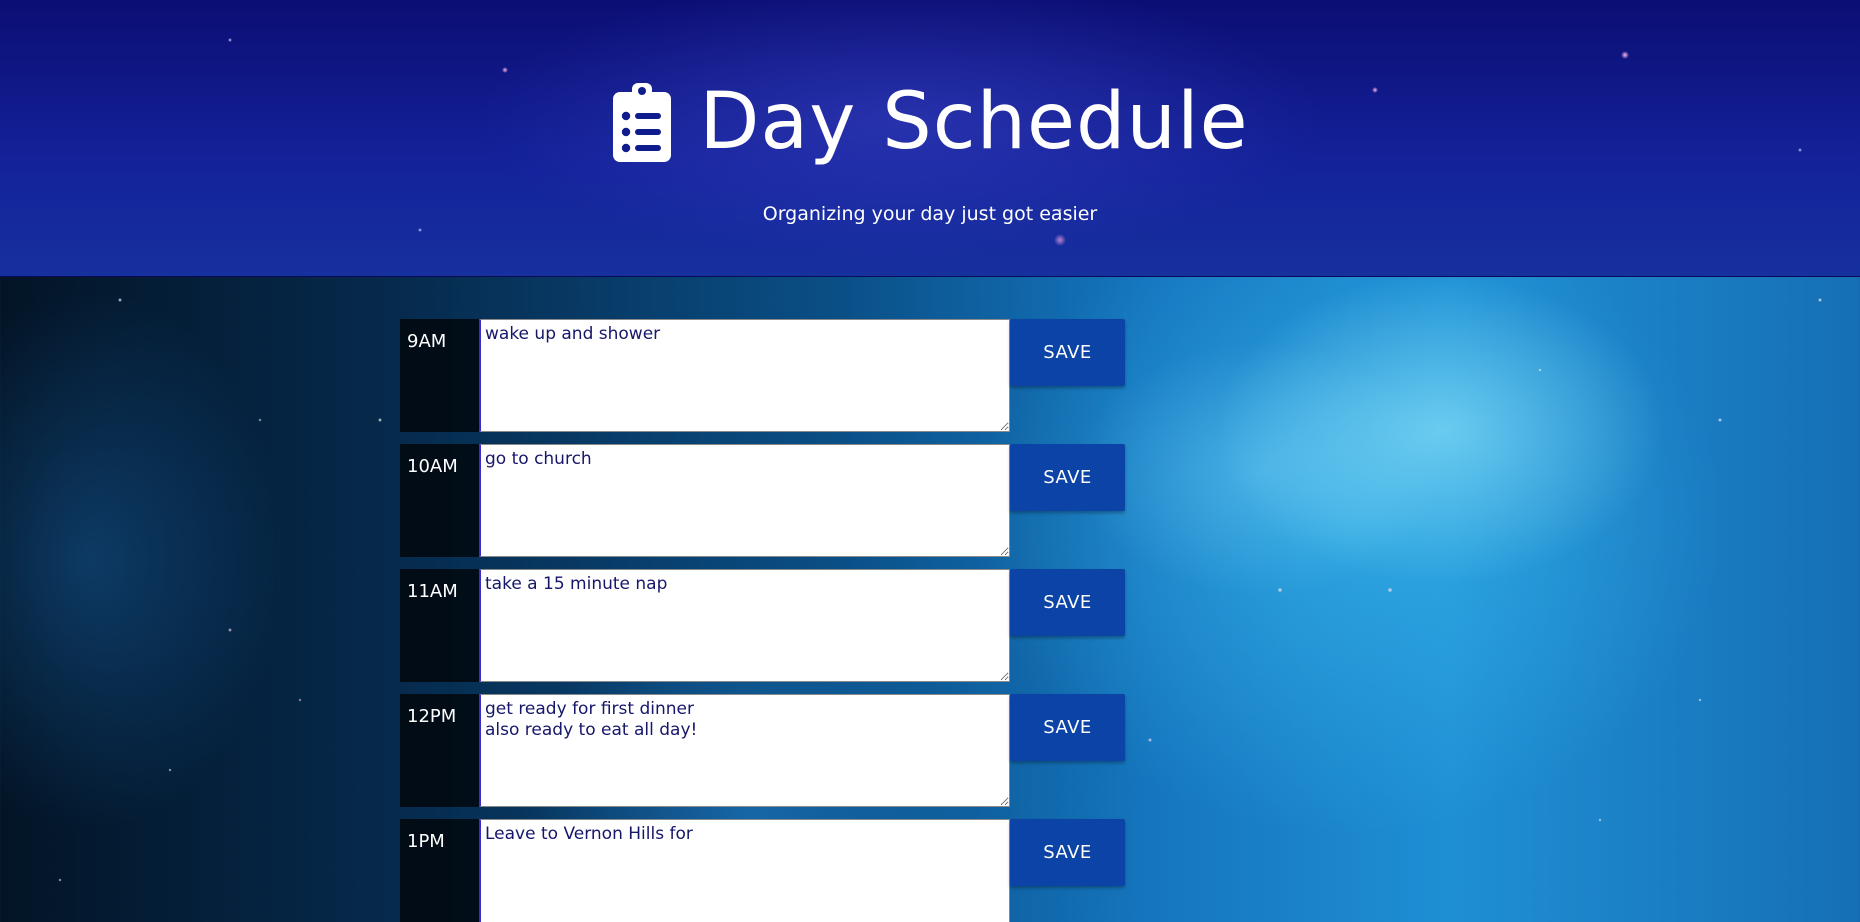 This screenshot has height=922, width=1860. I want to click on hour-label: 9AM, so click(439, 375).